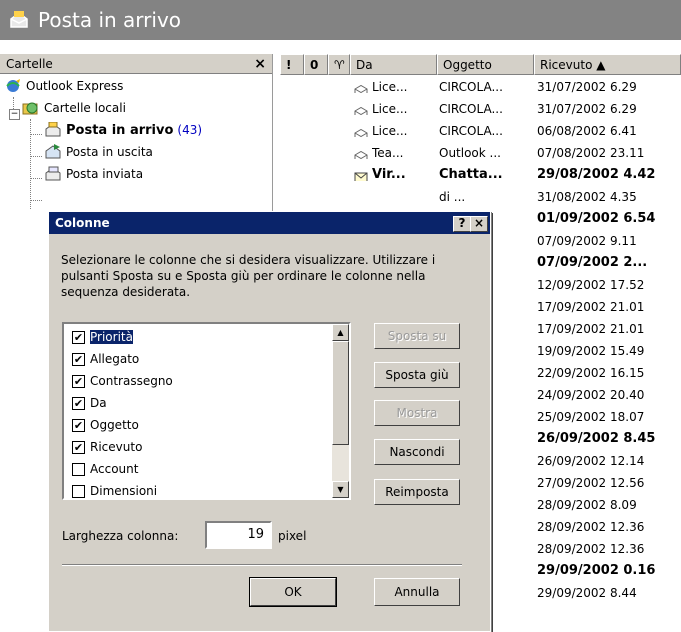 The width and height of the screenshot is (681, 632). What do you see at coordinates (596, 174) in the screenshot?
I see `message-received: 29/08/2002 4.42` at bounding box center [596, 174].